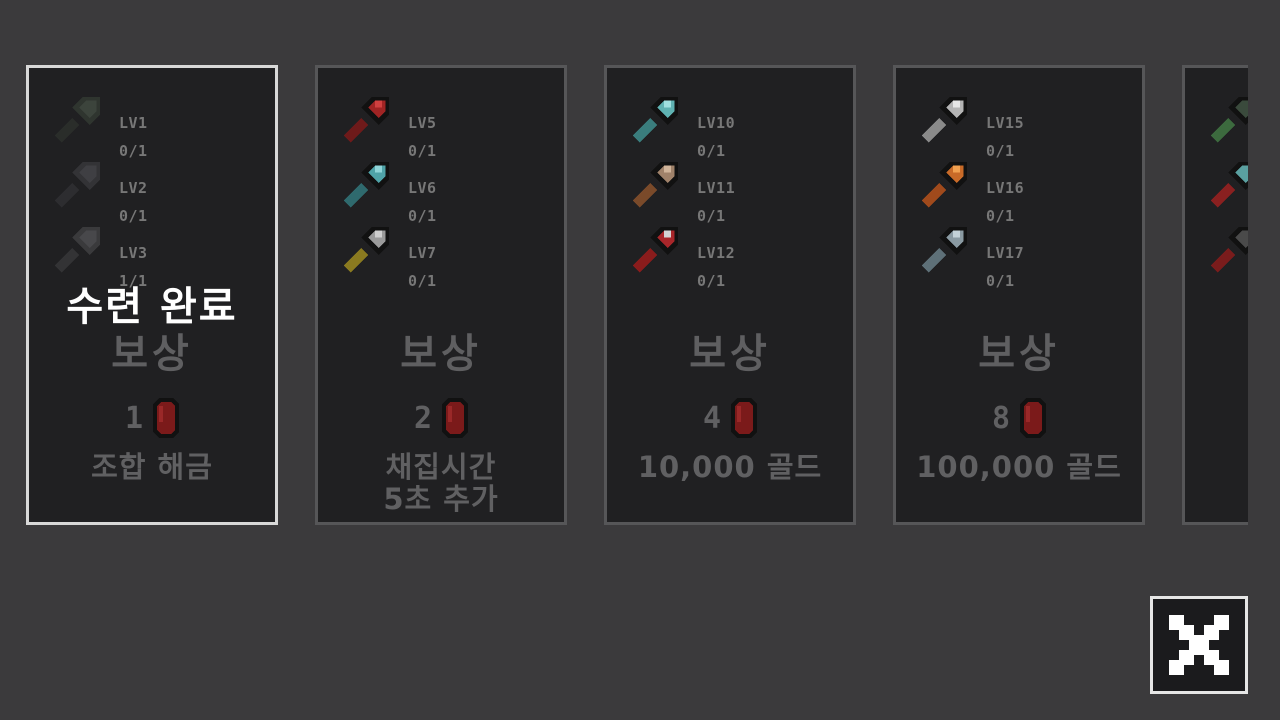 This screenshot has width=1280, height=720. I want to click on green-shovel-icon, so click(1229, 120).